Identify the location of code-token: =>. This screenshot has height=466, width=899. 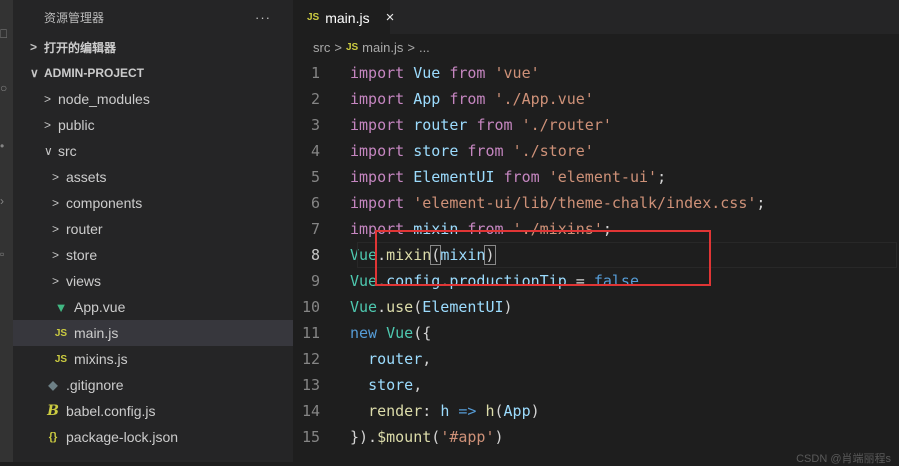
(467, 411).